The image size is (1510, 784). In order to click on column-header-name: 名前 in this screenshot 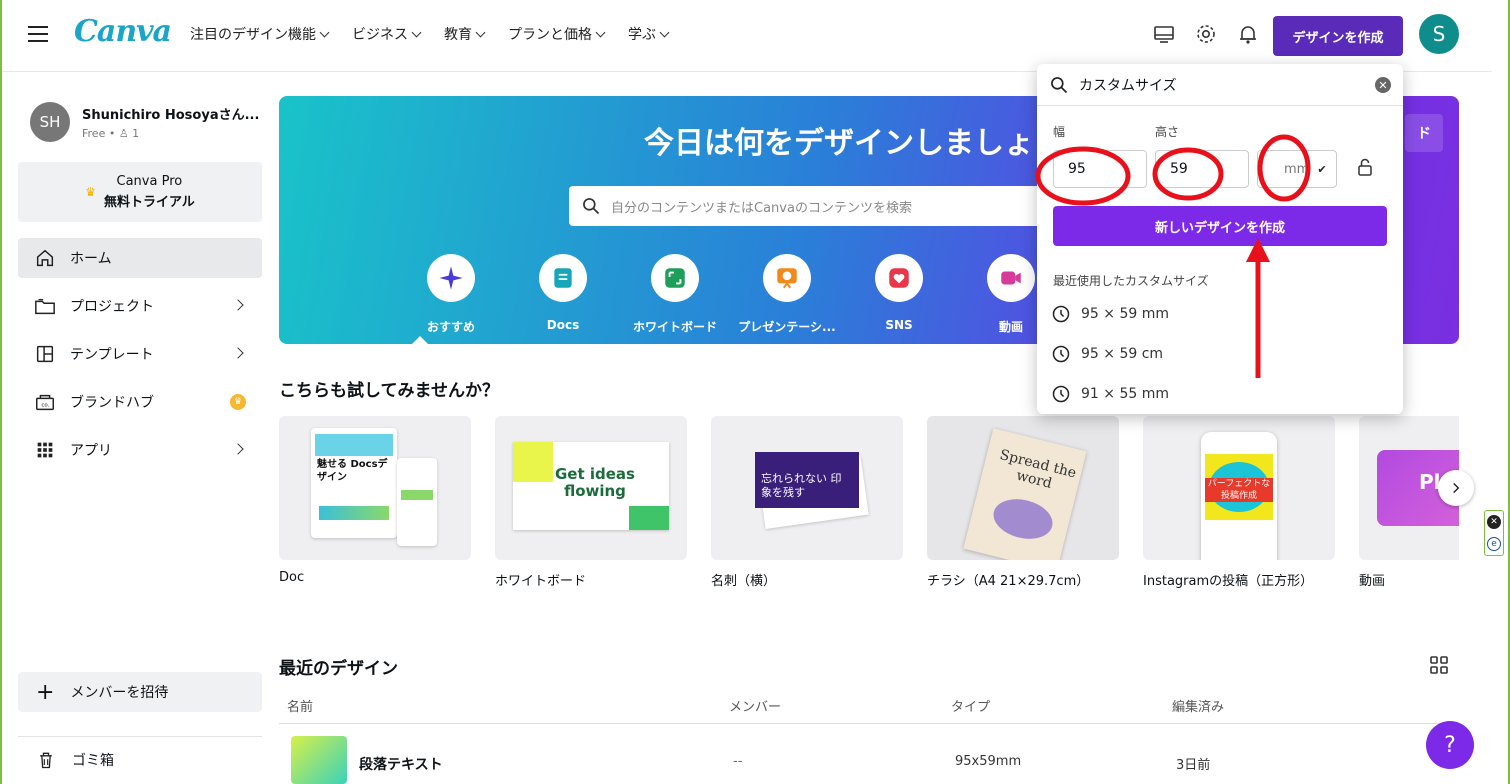, I will do `click(300, 705)`.